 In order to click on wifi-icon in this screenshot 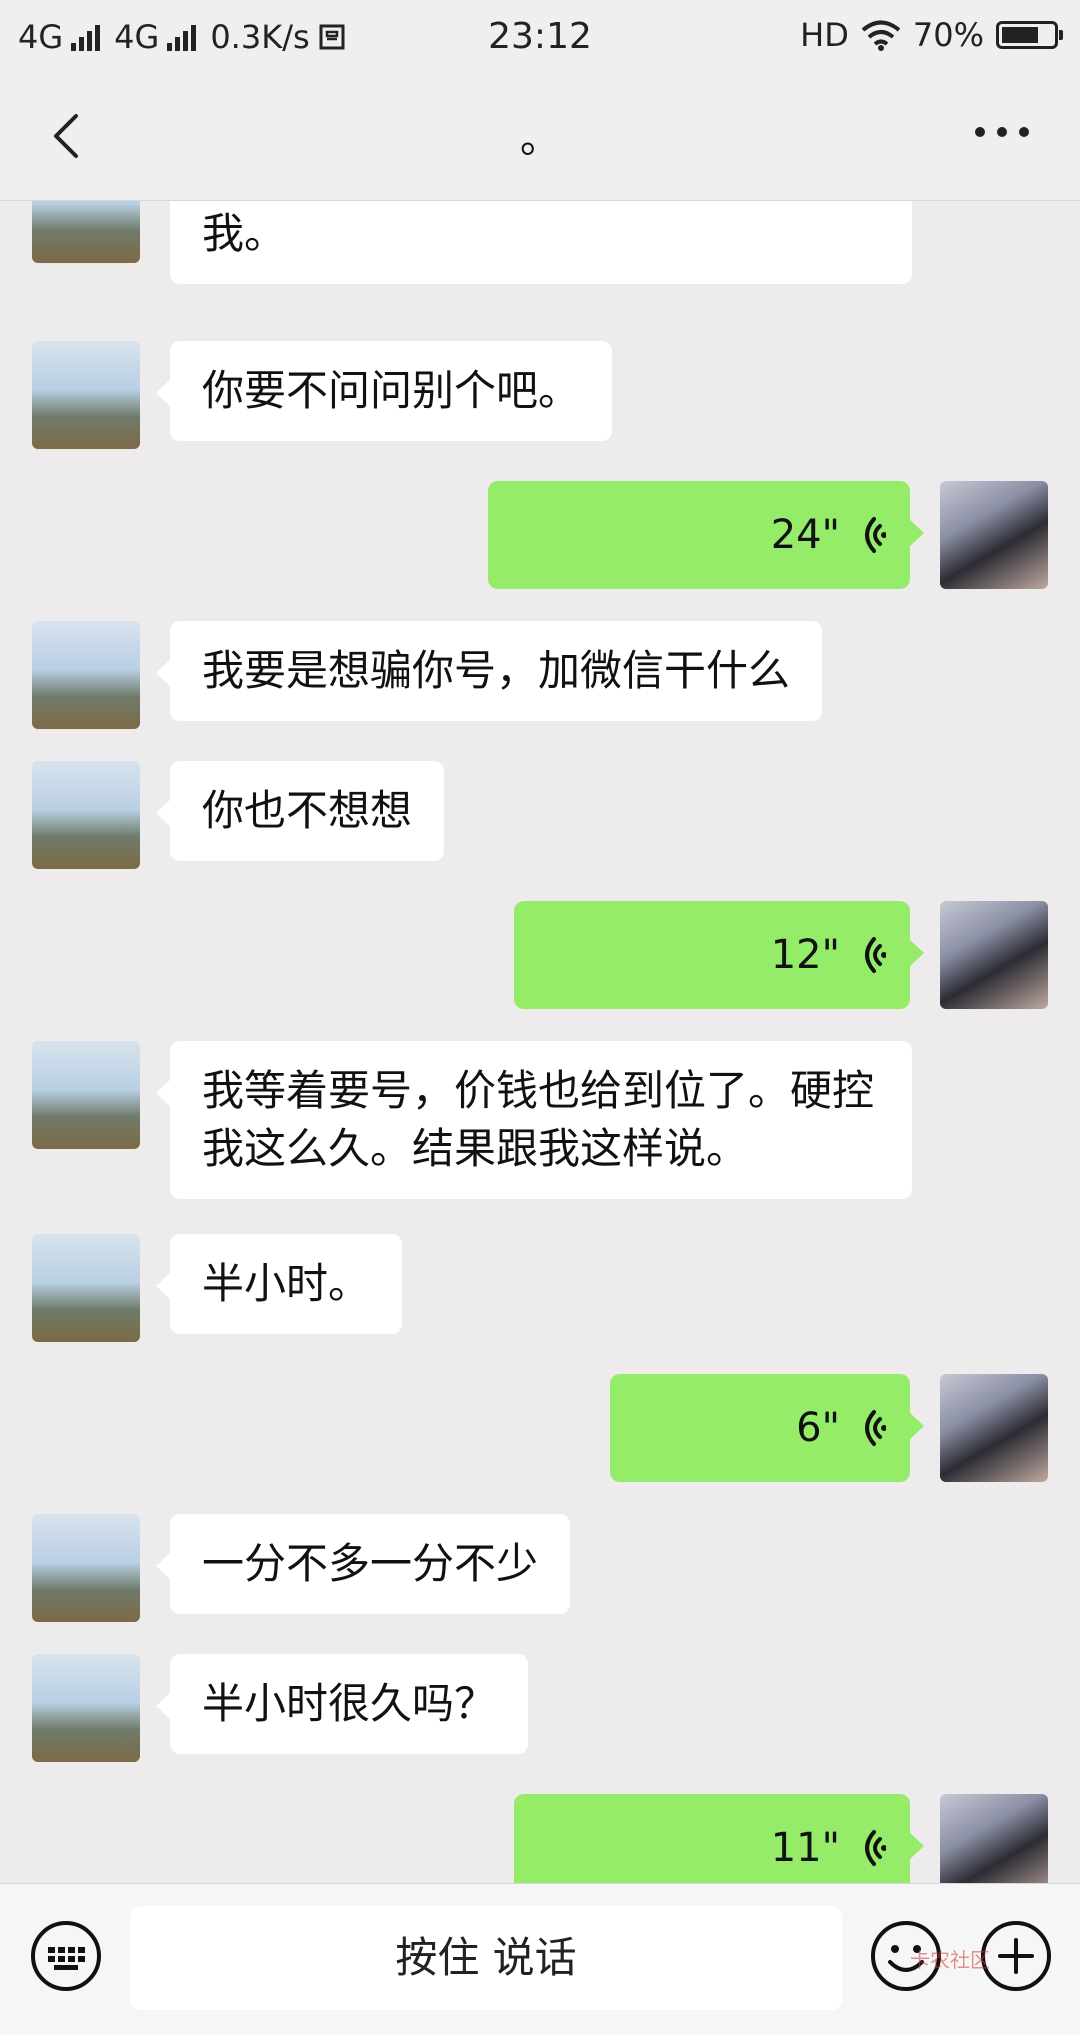, I will do `click(881, 35)`.